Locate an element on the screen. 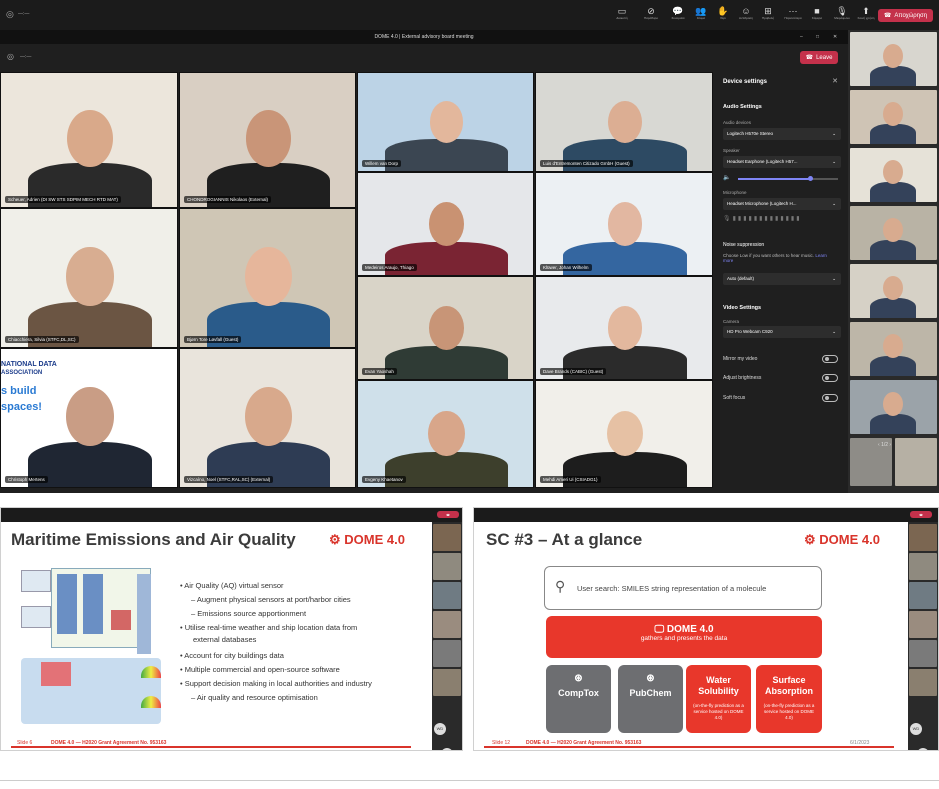  video-tile: Klüwer, Johan Wilhelm is located at coordinates (624, 224).